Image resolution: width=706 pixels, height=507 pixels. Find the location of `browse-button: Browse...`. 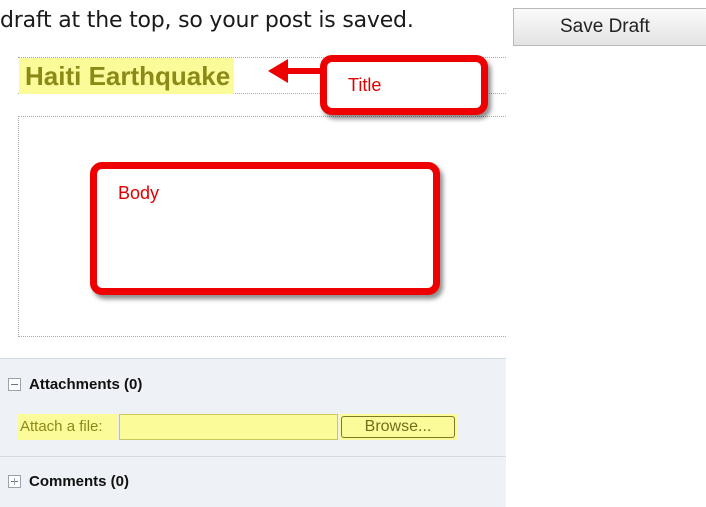

browse-button: Browse... is located at coordinates (398, 427).